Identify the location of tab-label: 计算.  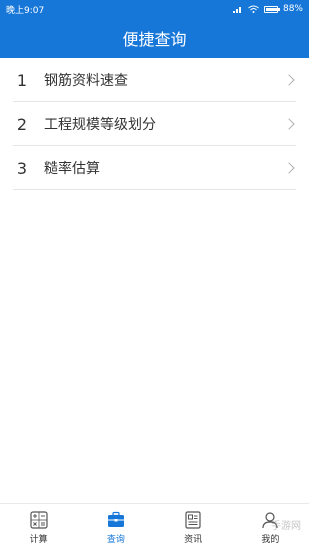
(38, 539).